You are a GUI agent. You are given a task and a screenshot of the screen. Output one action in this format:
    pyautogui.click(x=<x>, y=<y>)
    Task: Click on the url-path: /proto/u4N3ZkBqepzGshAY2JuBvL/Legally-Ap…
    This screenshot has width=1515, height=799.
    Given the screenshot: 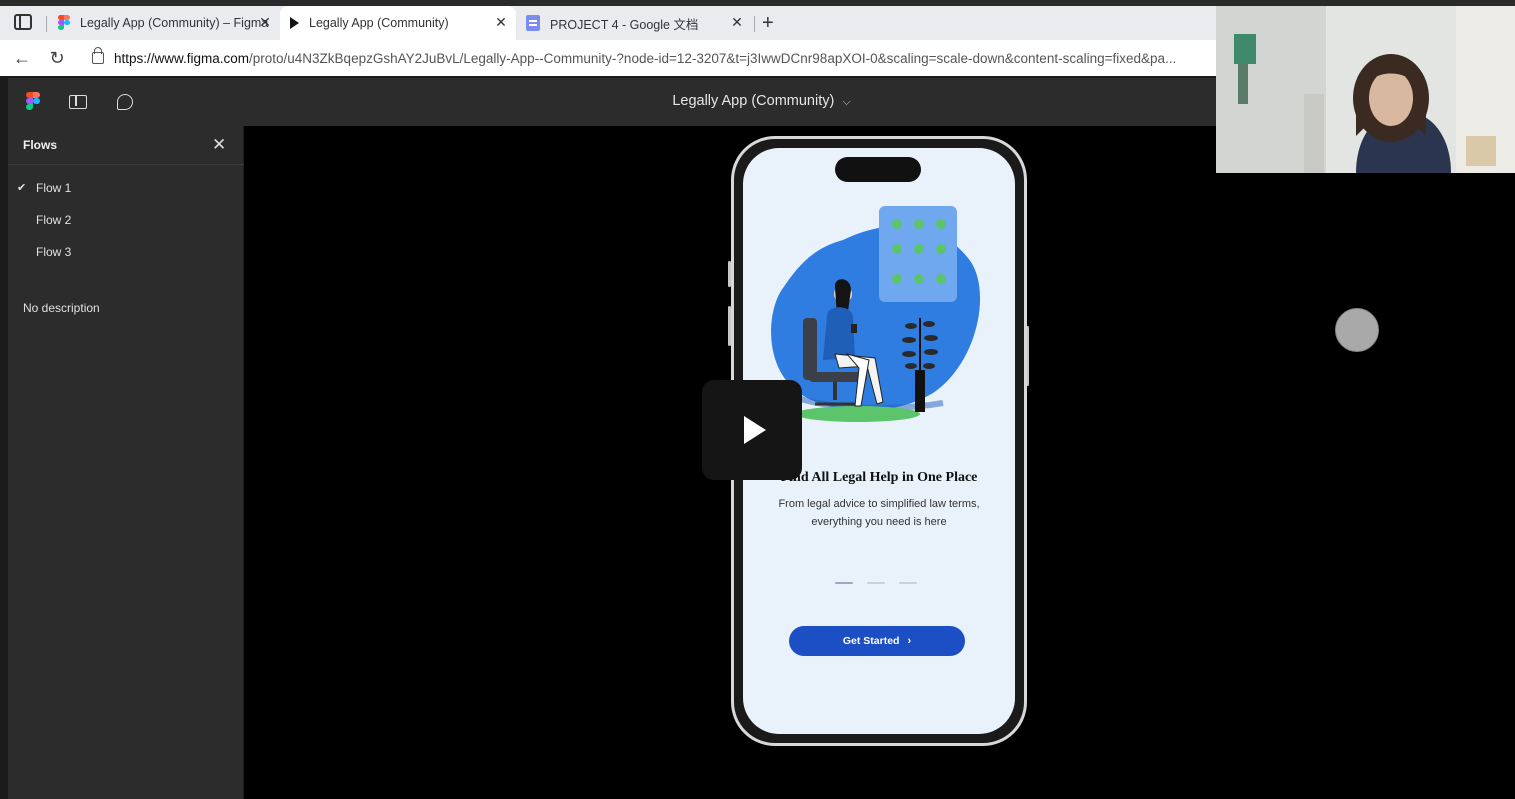 What is the action you would take?
    pyautogui.click(x=713, y=58)
    